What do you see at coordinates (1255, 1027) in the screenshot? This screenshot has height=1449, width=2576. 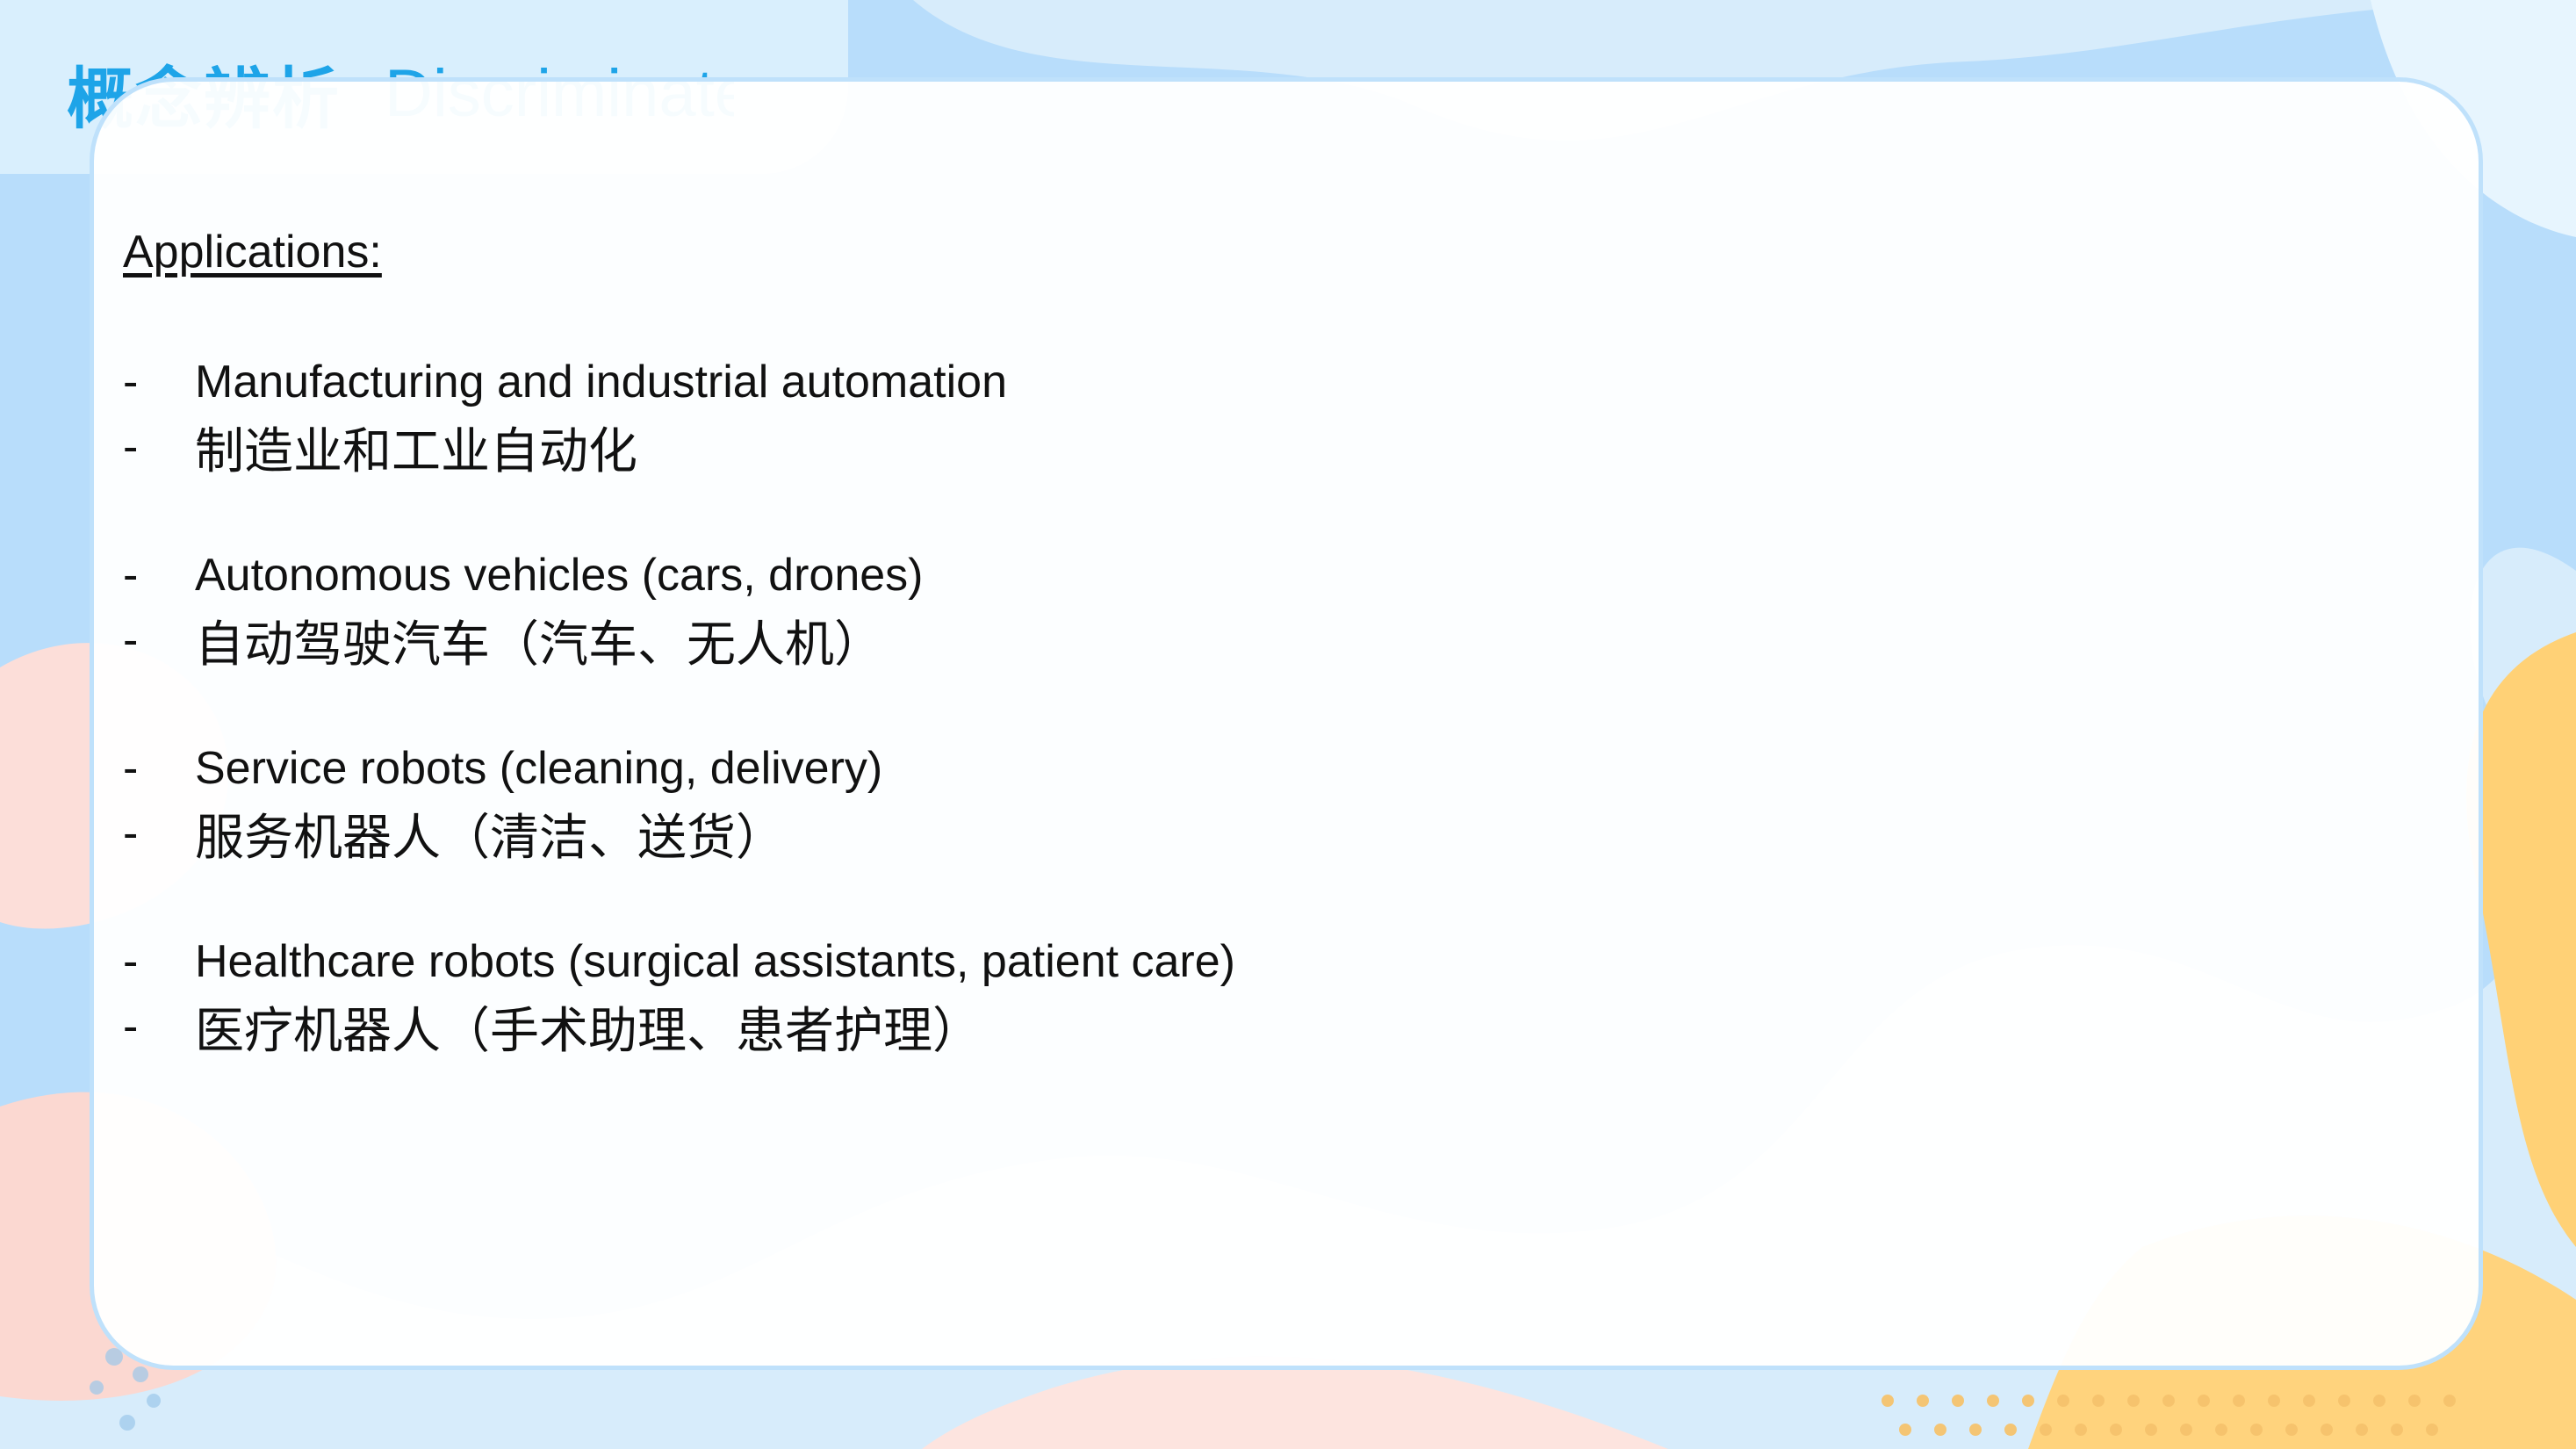 I see `list-item: - 医疗机器人（手术助理、患者护理）` at bounding box center [1255, 1027].